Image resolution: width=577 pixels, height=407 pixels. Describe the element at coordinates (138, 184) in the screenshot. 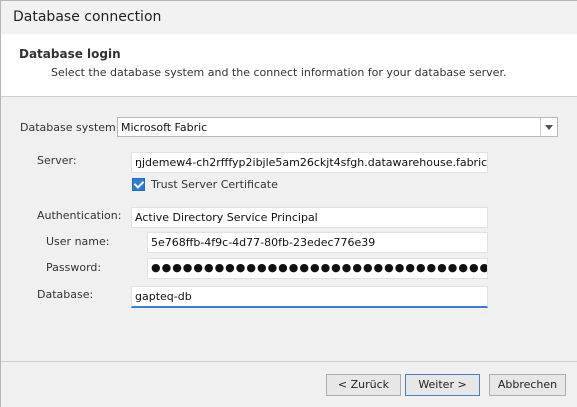

I see `trust-server-certificate-checkbox` at that location.